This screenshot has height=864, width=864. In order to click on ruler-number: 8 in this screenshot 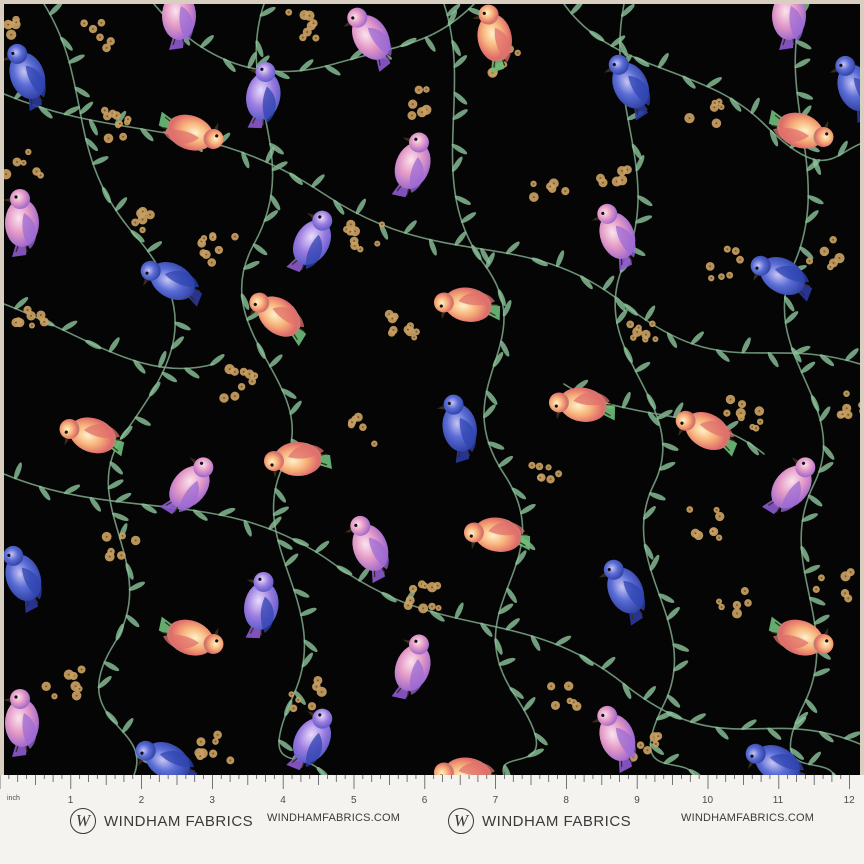, I will do `click(566, 800)`.